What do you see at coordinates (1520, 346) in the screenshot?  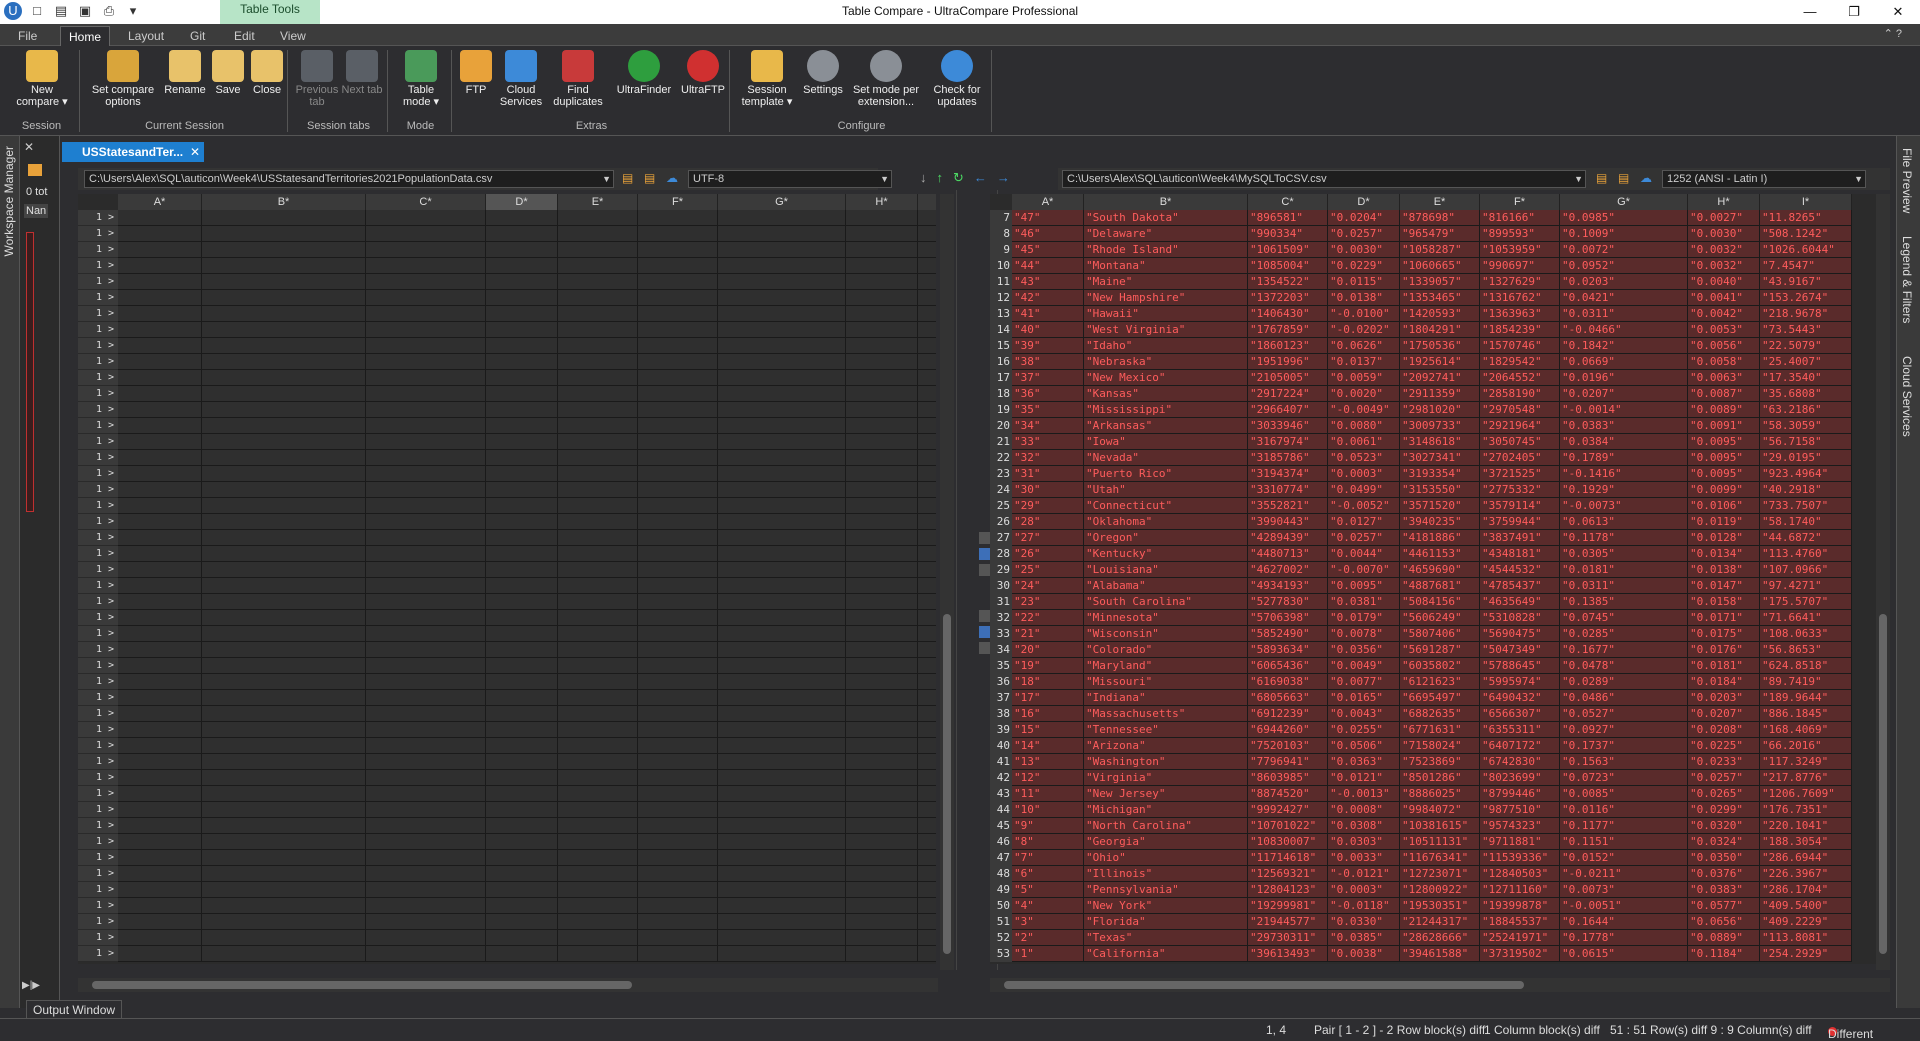 I see `table-cell: "1570746"` at bounding box center [1520, 346].